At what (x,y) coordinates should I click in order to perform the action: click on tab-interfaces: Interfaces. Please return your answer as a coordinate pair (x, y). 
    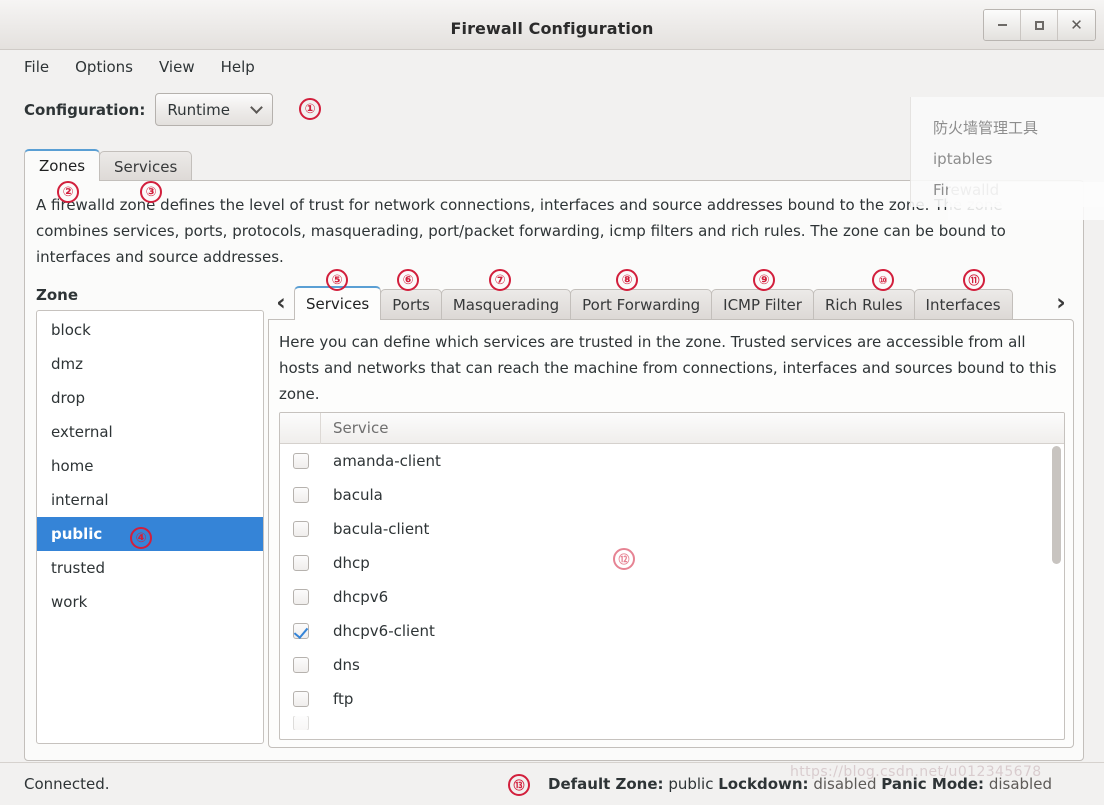
    Looking at the image, I should click on (963, 304).